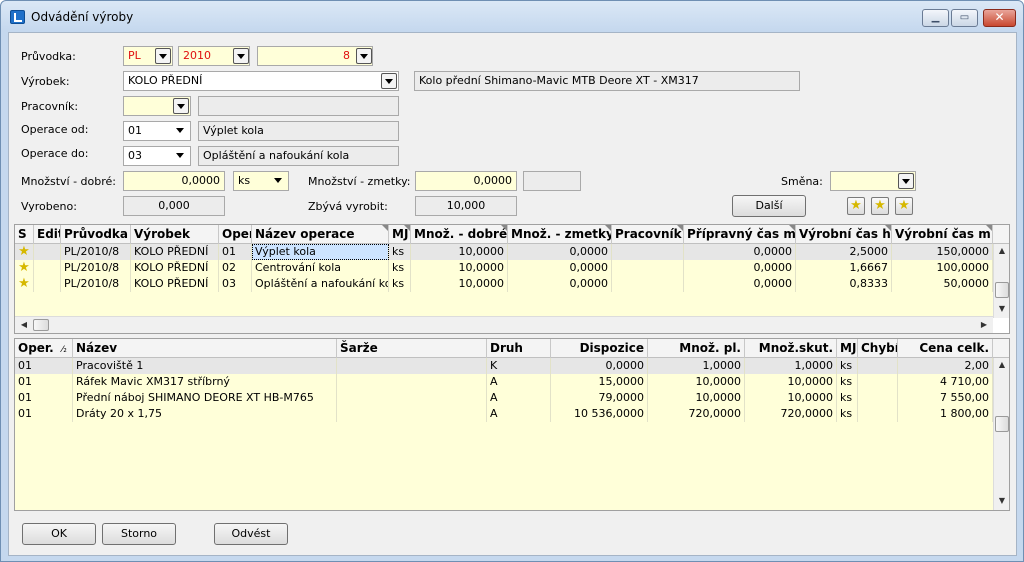  What do you see at coordinates (878, 348) in the screenshot?
I see `column-header: Chybí` at bounding box center [878, 348].